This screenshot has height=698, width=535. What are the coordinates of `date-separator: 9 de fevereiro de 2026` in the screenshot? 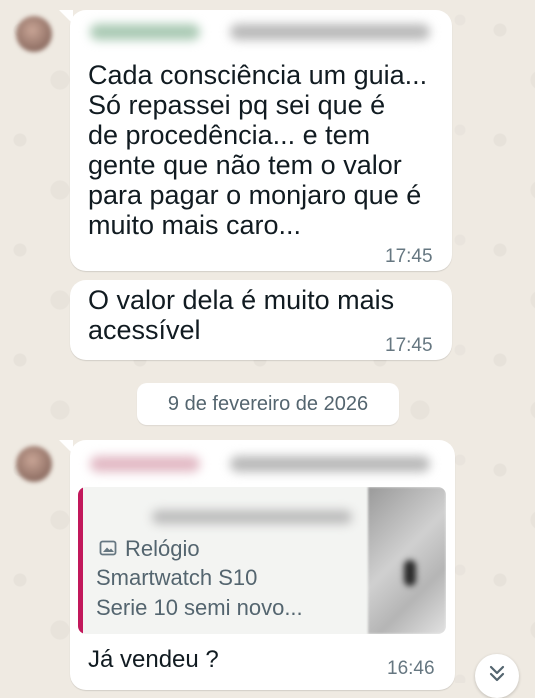 It's located at (268, 404).